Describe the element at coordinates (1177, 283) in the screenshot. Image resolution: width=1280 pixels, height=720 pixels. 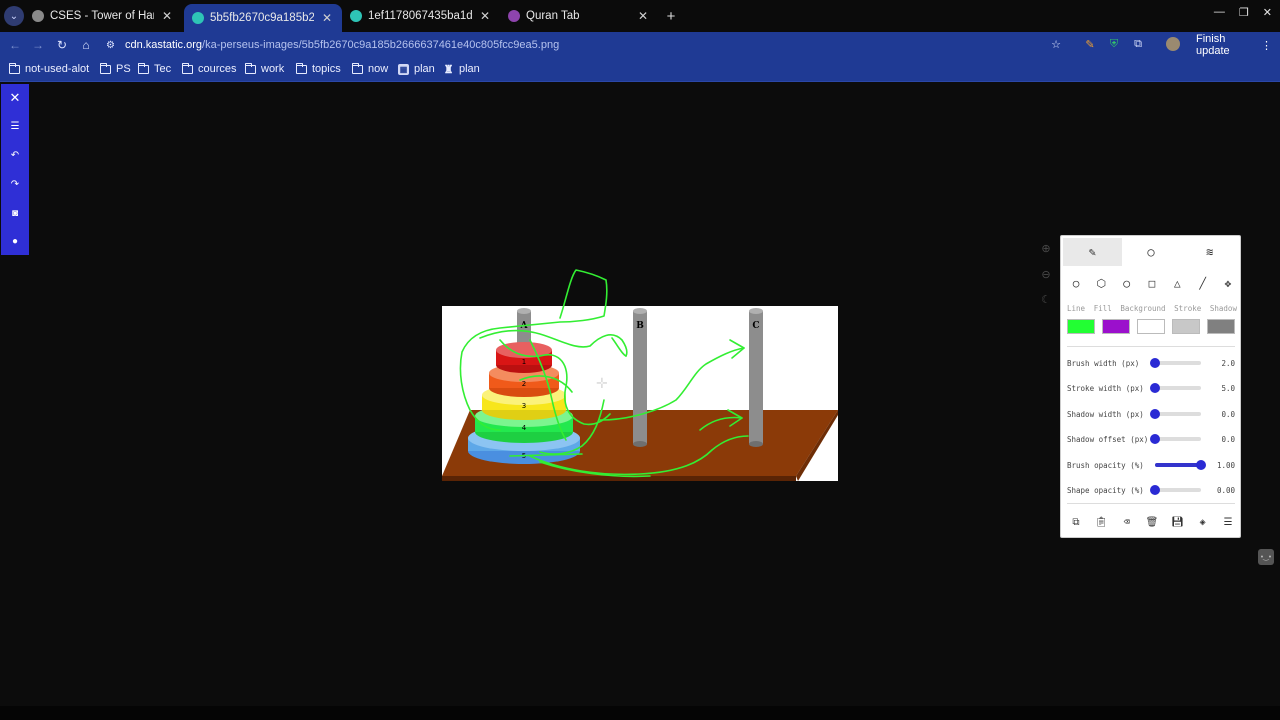
I see `triangle-icon: △` at that location.